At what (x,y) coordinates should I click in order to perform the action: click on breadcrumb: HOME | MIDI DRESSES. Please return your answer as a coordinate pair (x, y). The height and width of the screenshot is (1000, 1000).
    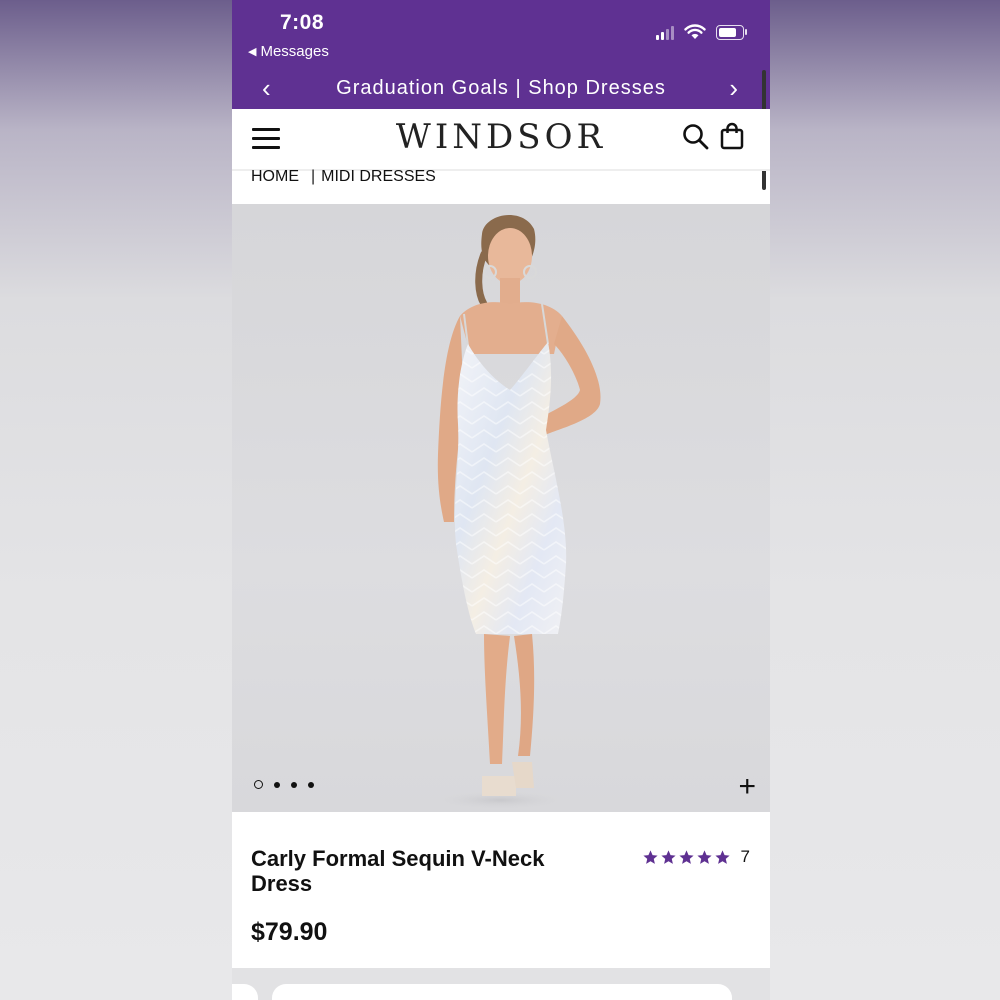
    Looking at the image, I should click on (343, 177).